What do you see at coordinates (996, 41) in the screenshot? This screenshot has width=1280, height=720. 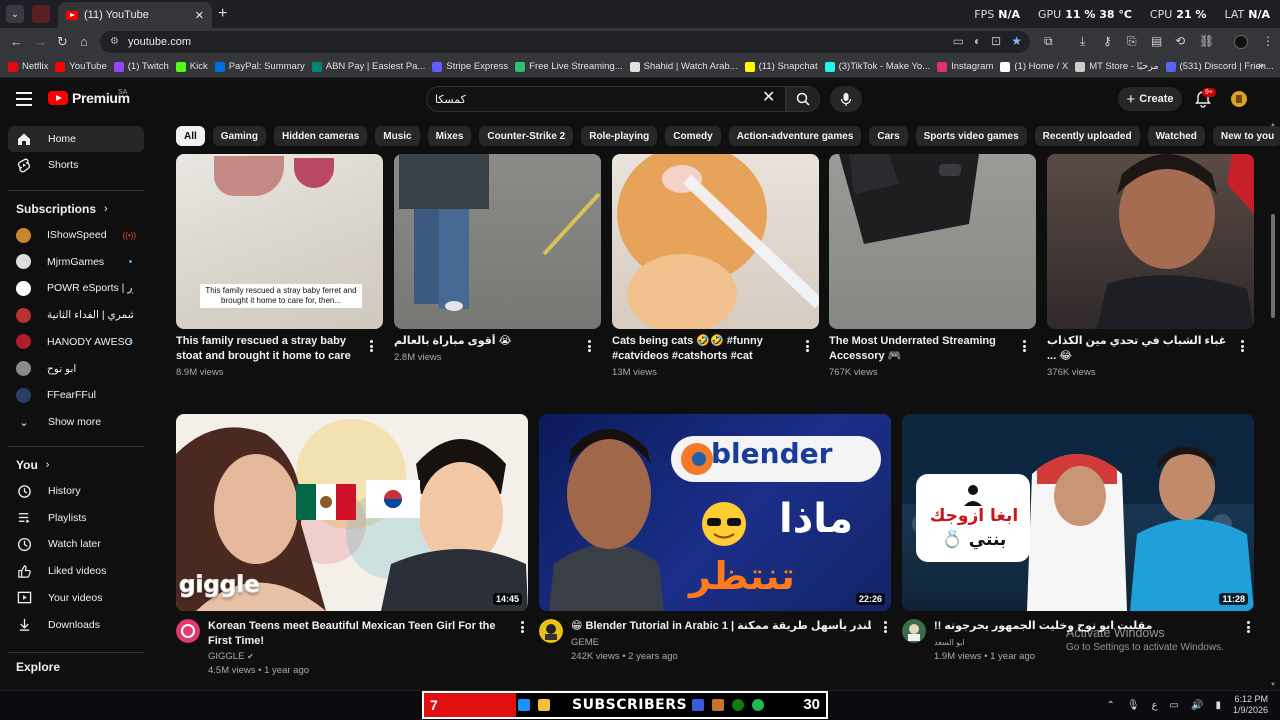 I see `open-in-app-icon: ⊡` at bounding box center [996, 41].